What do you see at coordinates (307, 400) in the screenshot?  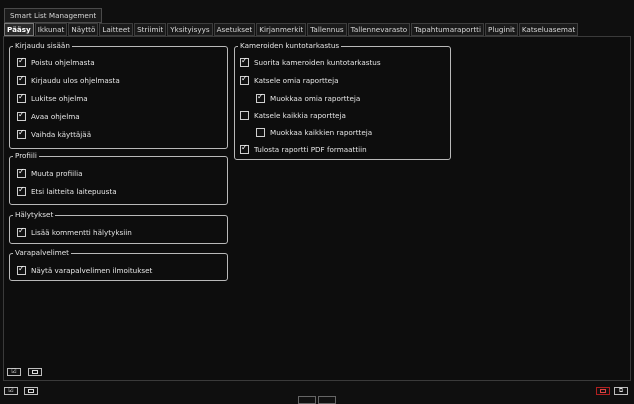 I see `bottom-handle-left` at bounding box center [307, 400].